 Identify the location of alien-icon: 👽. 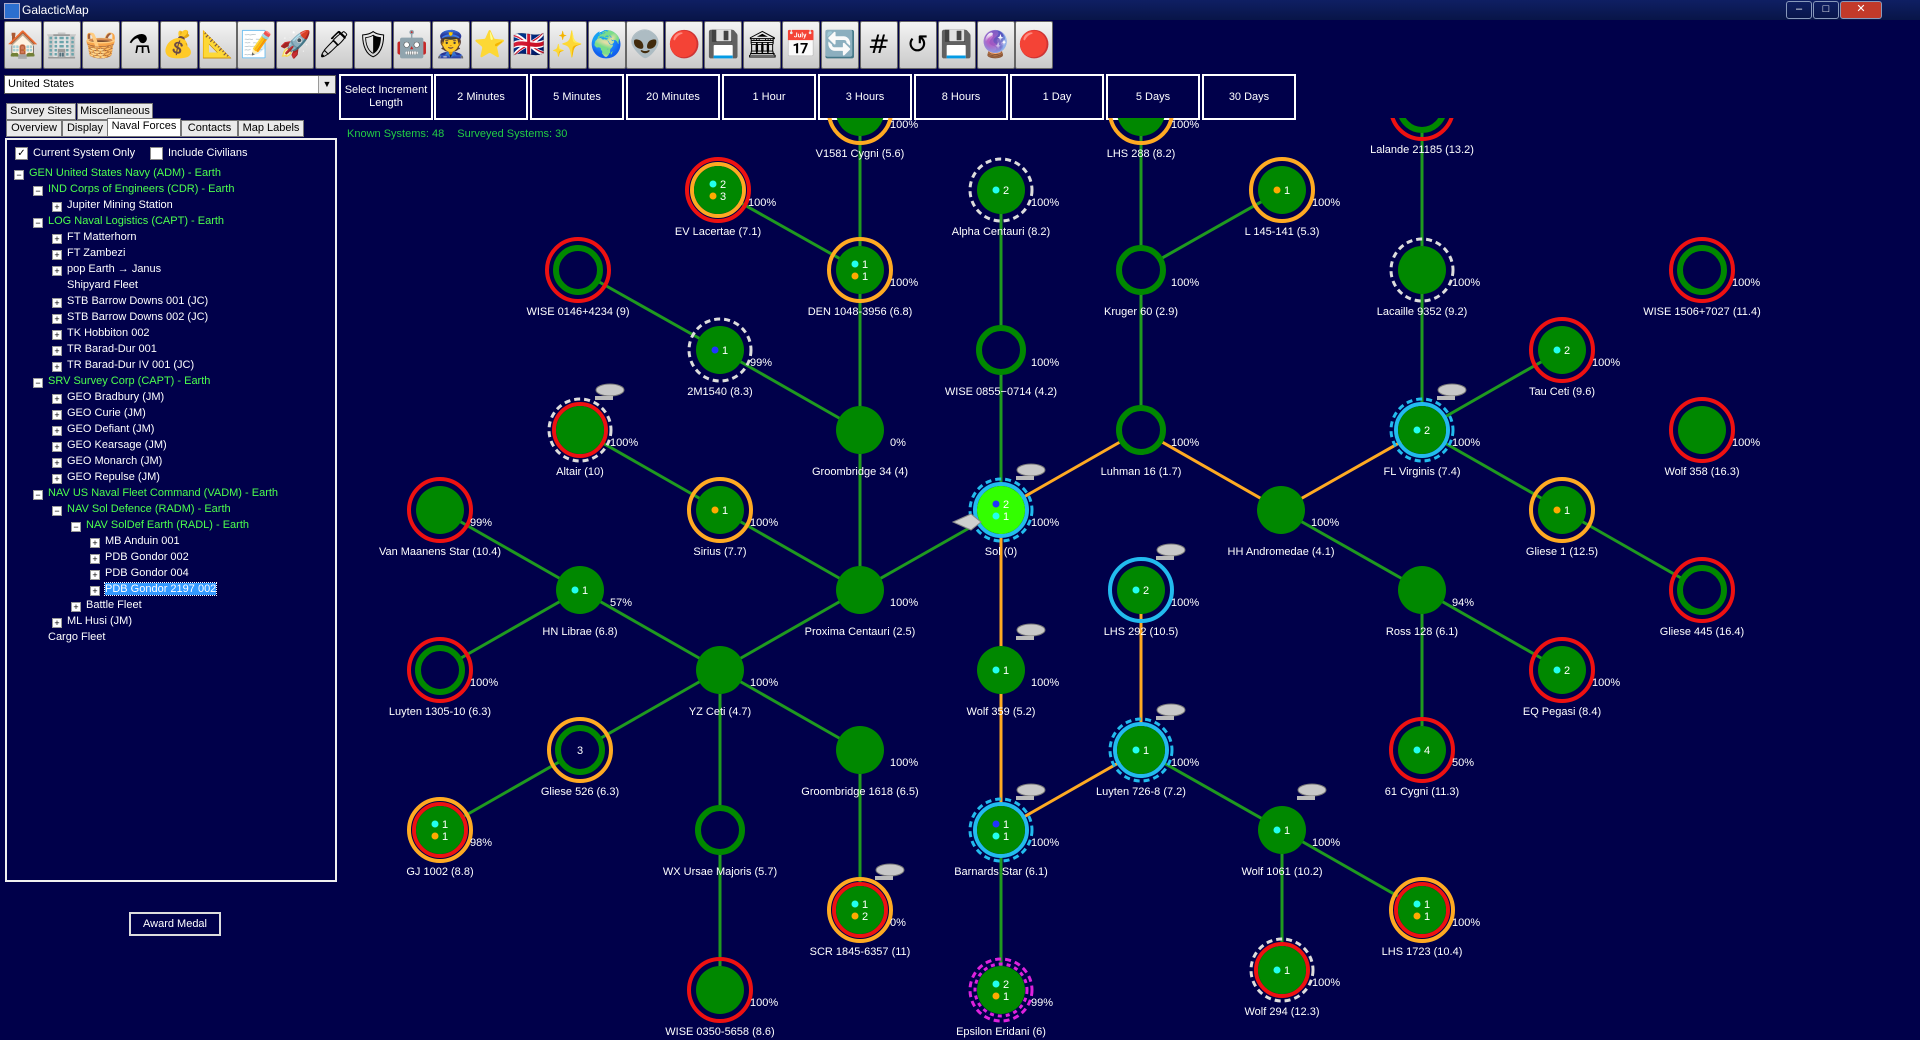
(645, 45).